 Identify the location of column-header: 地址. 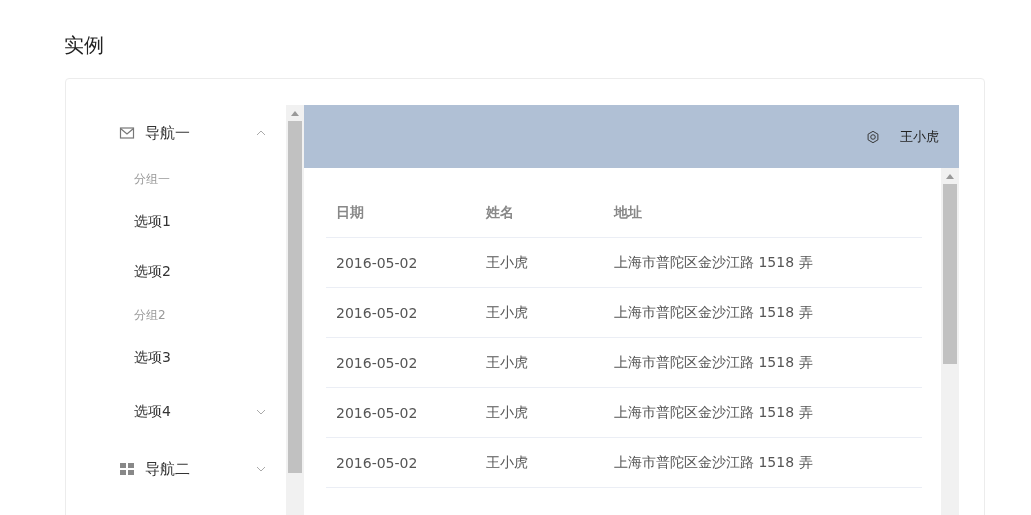
(628, 212).